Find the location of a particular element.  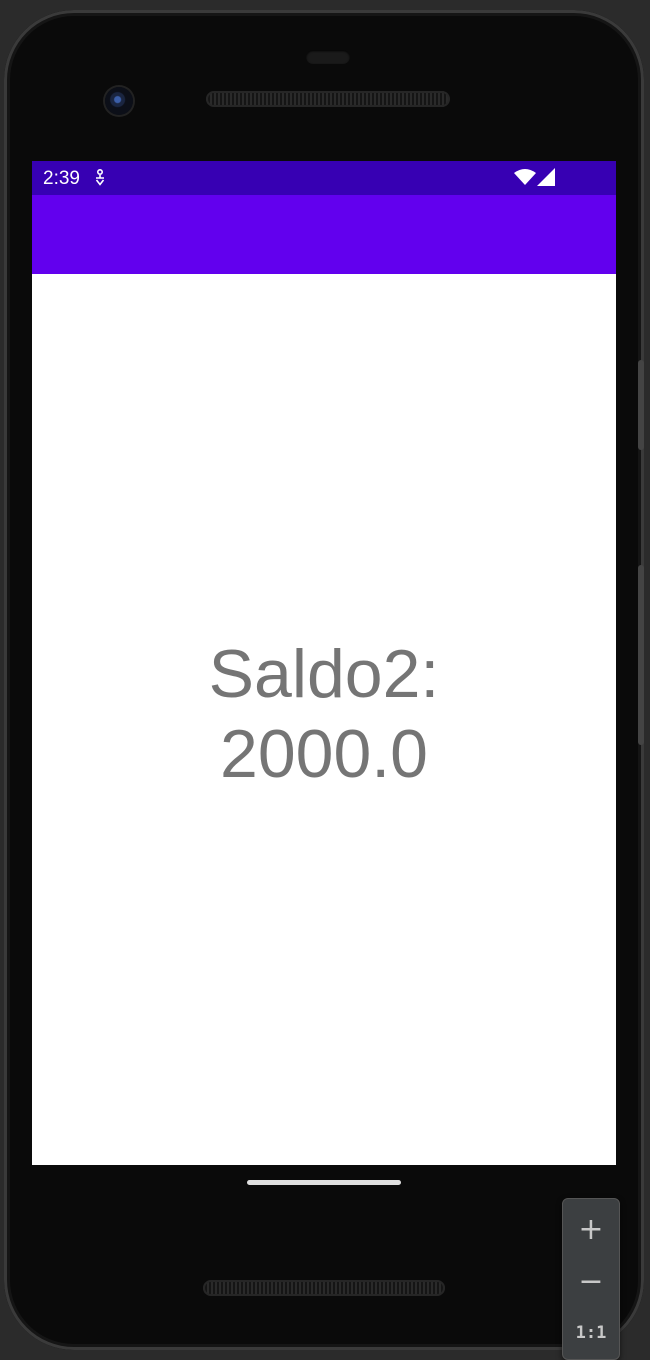

status-time: 2:39 is located at coordinates (61, 178).